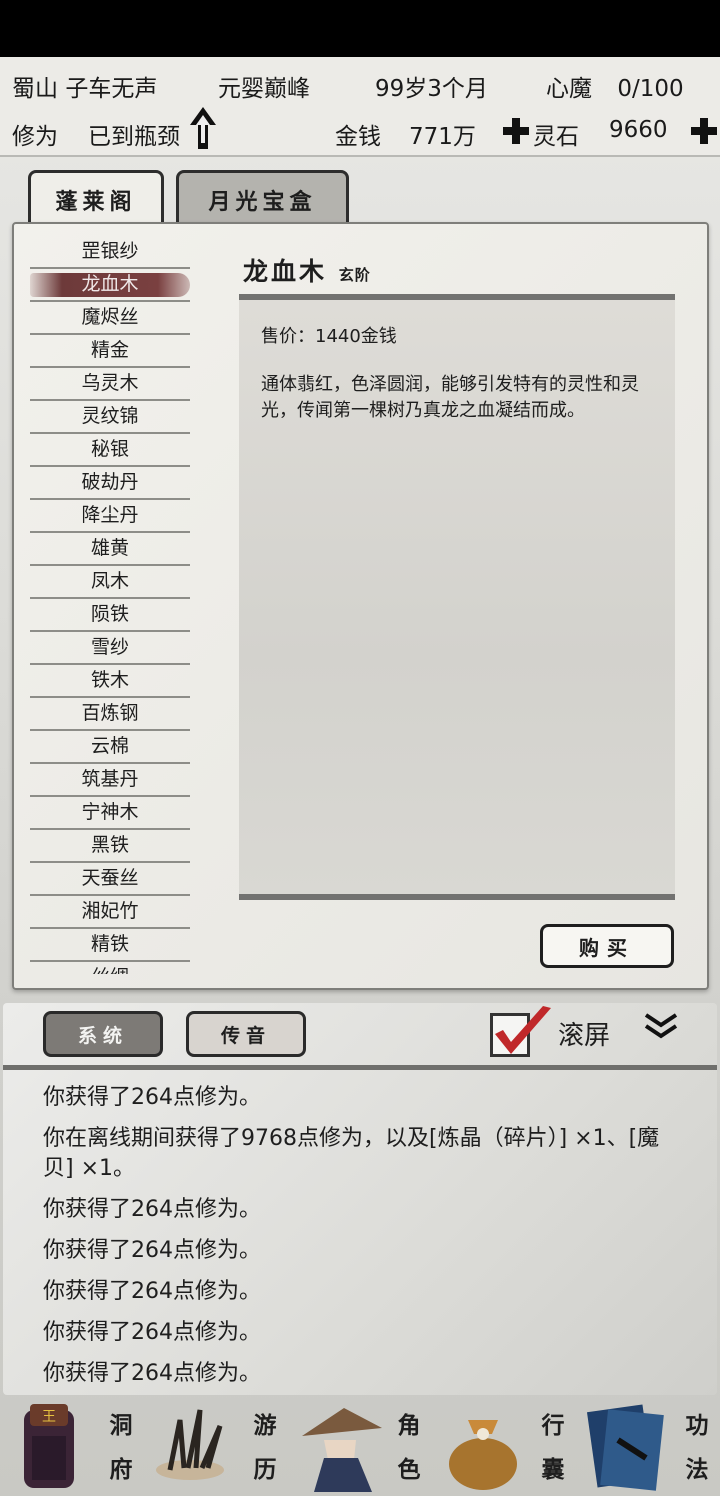 This screenshot has height=1496, width=720. I want to click on system-status-bar, so click(360, 28).